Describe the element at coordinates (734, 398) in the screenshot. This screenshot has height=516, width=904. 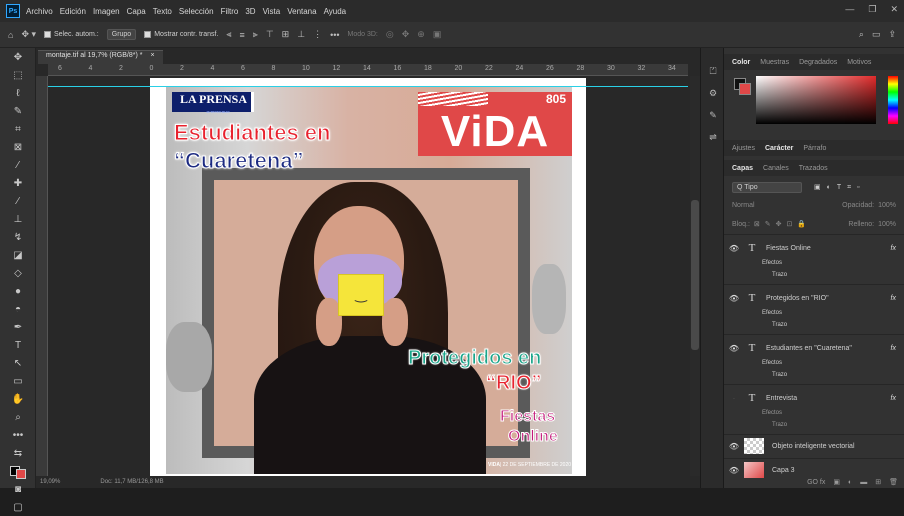
I see `eye-icon-hidden: ·` at that location.